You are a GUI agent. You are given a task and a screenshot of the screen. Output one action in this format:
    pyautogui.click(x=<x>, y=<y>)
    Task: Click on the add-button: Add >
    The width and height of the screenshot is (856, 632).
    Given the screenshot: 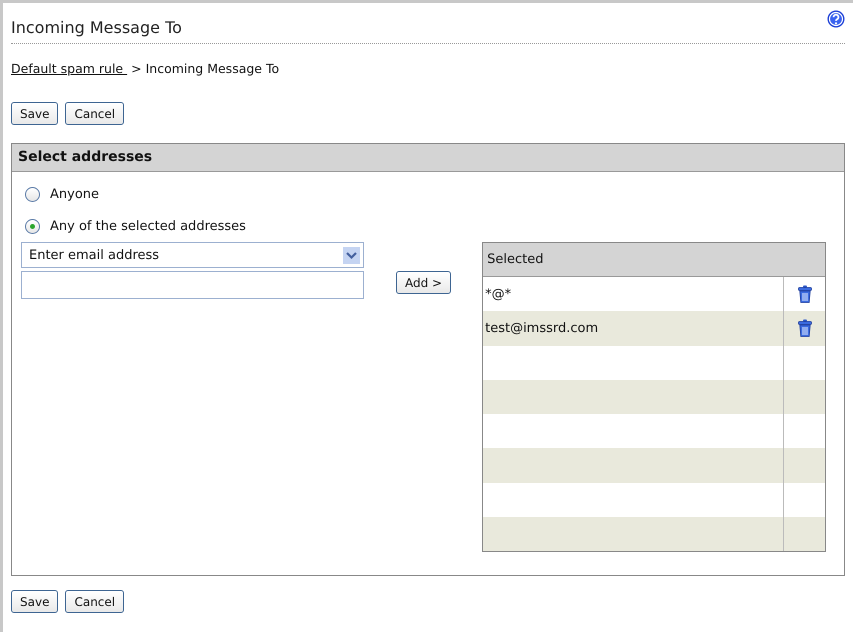 What is the action you would take?
    pyautogui.click(x=424, y=282)
    